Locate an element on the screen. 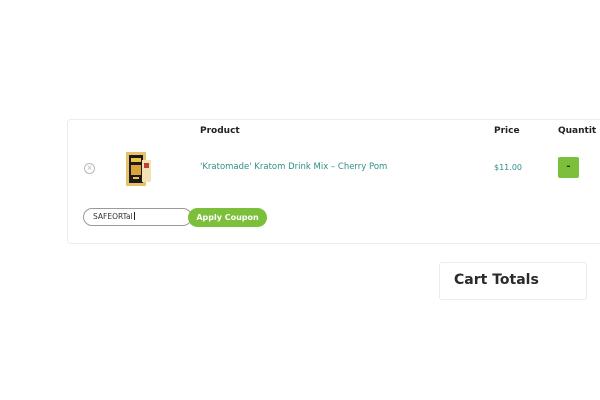  product-thumbnail is located at coordinates (138, 169).